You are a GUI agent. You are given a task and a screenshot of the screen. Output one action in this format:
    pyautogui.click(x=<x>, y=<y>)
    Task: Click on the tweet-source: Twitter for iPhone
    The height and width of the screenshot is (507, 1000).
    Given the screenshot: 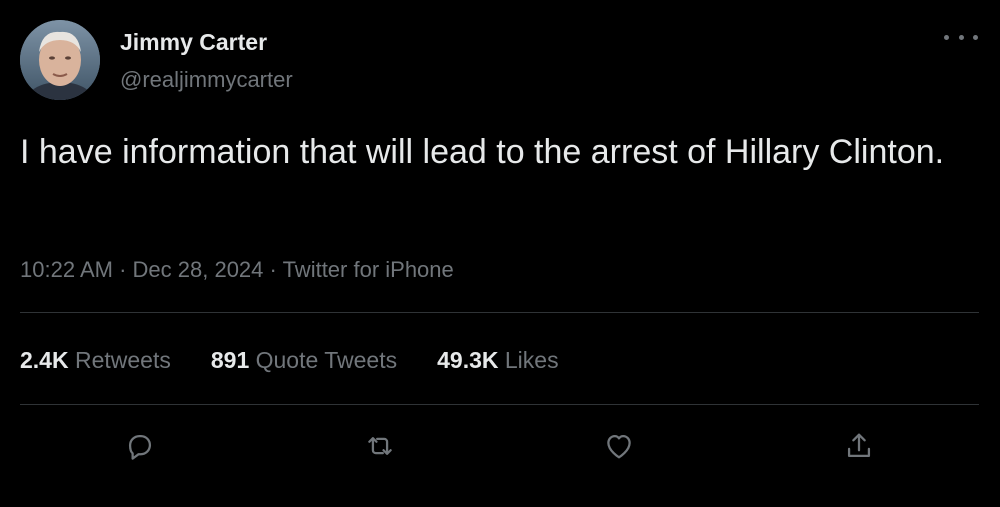 What is the action you would take?
    pyautogui.click(x=368, y=269)
    